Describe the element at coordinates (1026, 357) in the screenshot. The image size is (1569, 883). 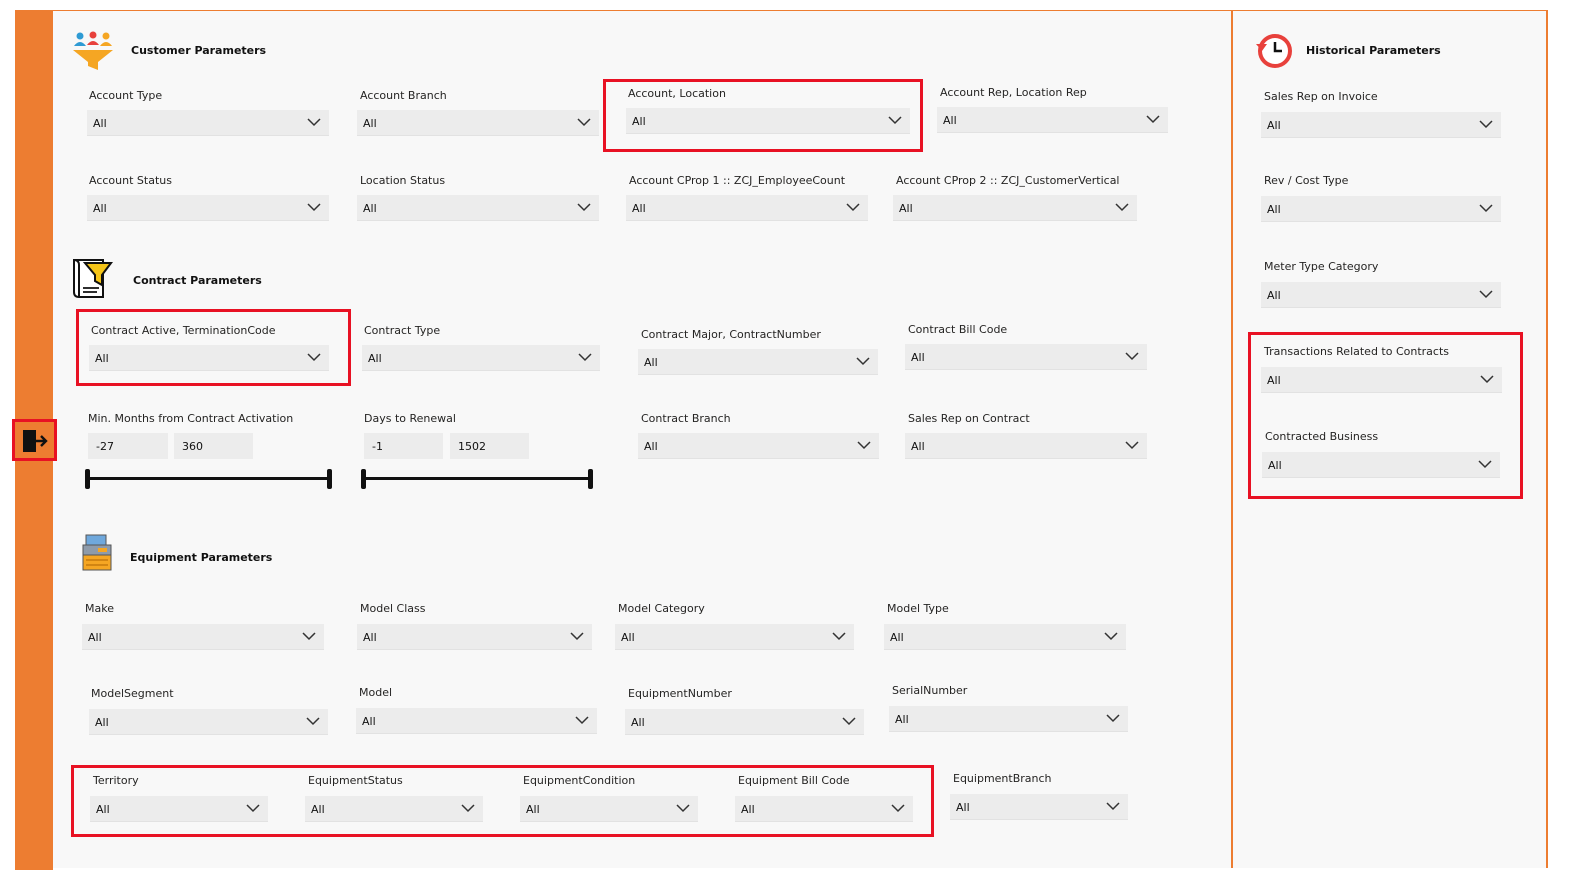
I see `contract-bill-code-dropdown: All` at that location.